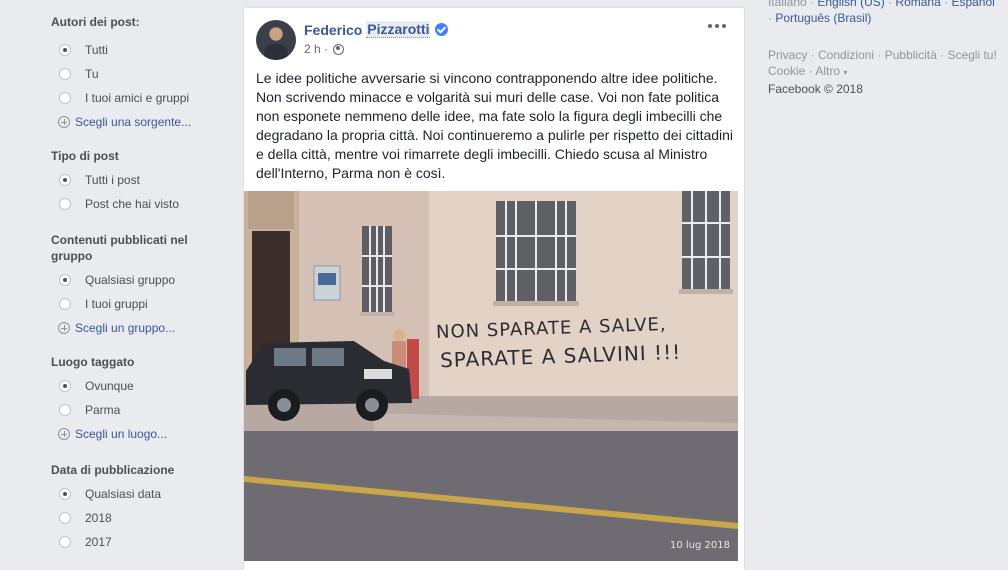 The width and height of the screenshot is (1008, 570). Describe the element at coordinates (845, 72) in the screenshot. I see `caret-down-icon: ▾` at that location.